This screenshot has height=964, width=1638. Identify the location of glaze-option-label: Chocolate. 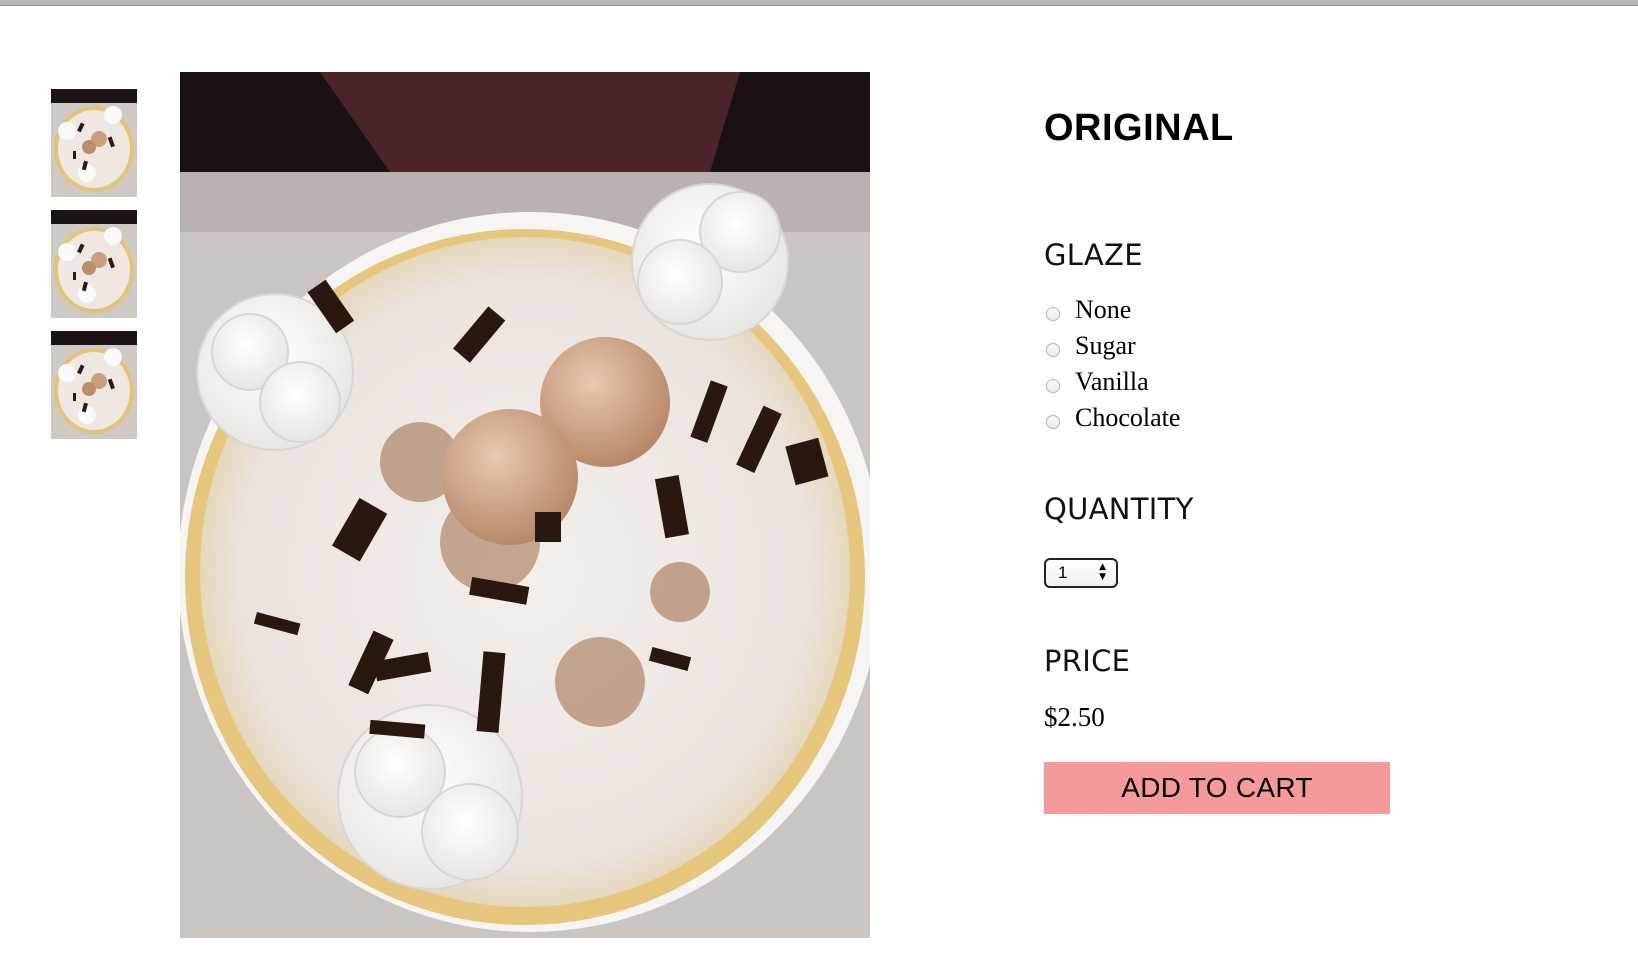
(1128, 417).